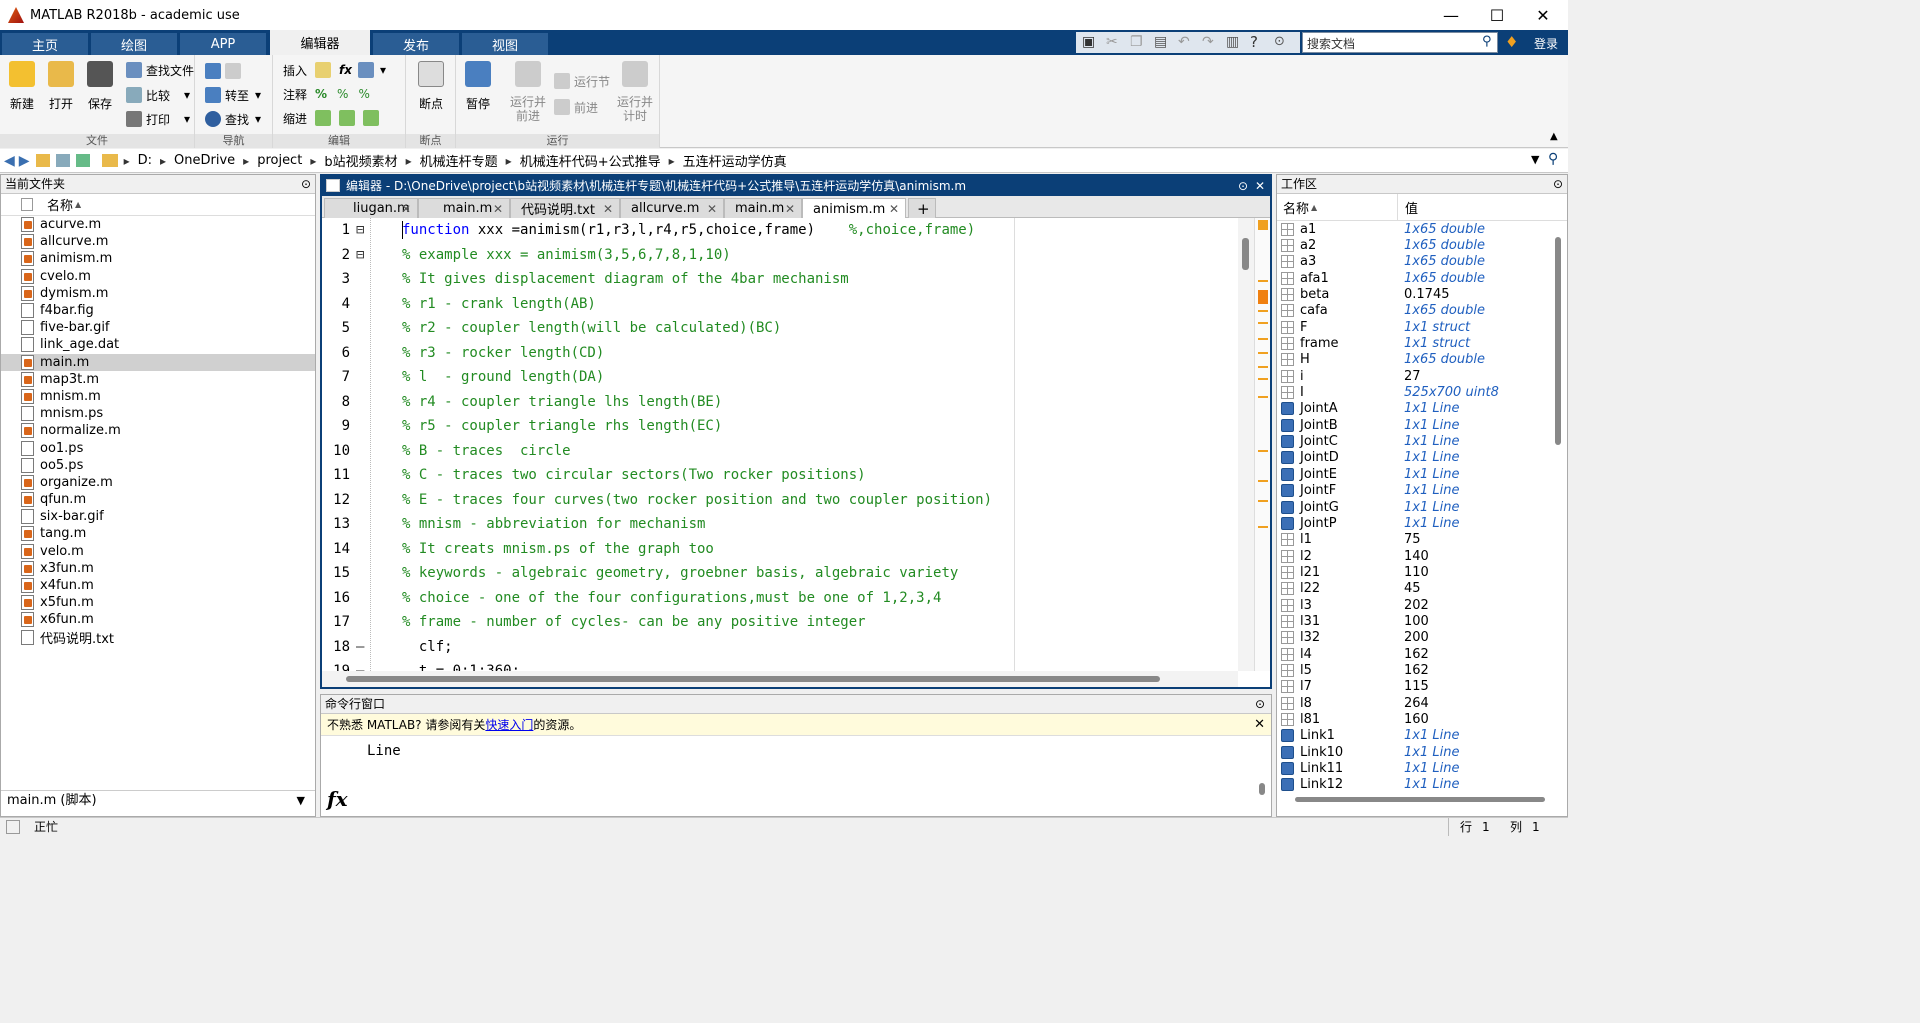  I want to click on editor-tab-main-2: main.m ✕, so click(763, 208).